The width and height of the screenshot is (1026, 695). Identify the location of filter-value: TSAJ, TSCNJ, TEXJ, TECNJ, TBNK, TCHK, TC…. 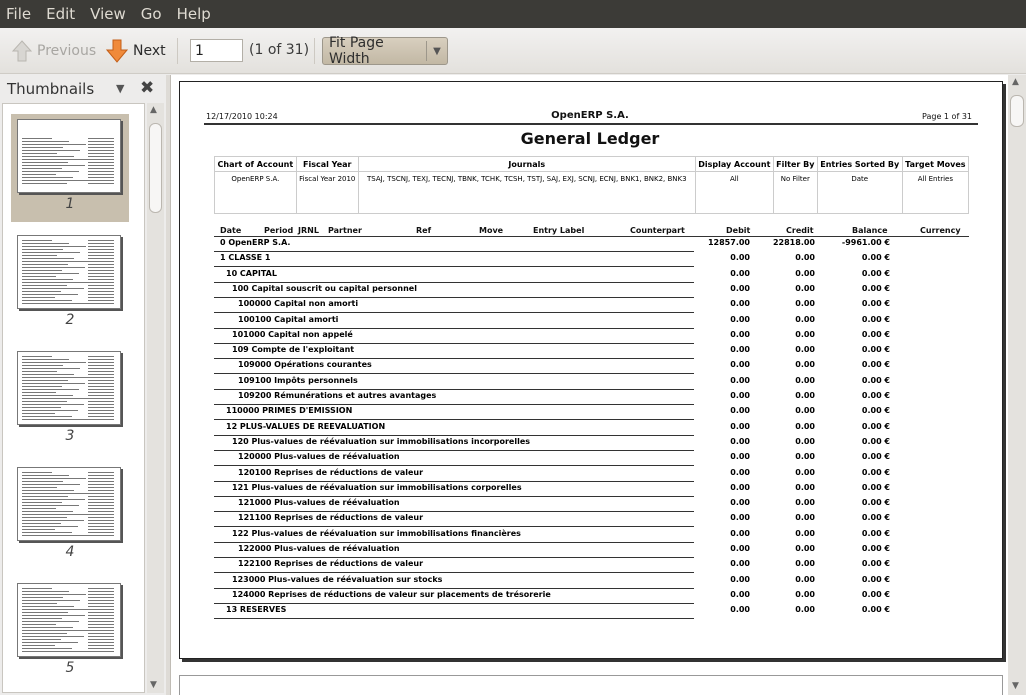
(526, 192).